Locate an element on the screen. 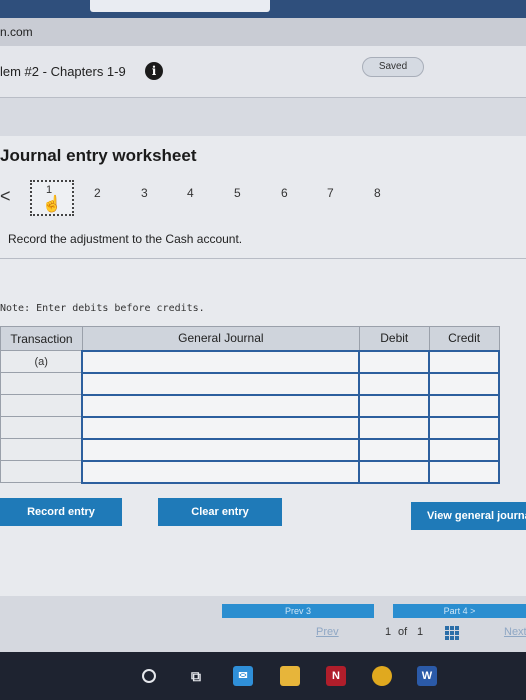 The height and width of the screenshot is (700, 526). chrome-icon is located at coordinates (382, 676).